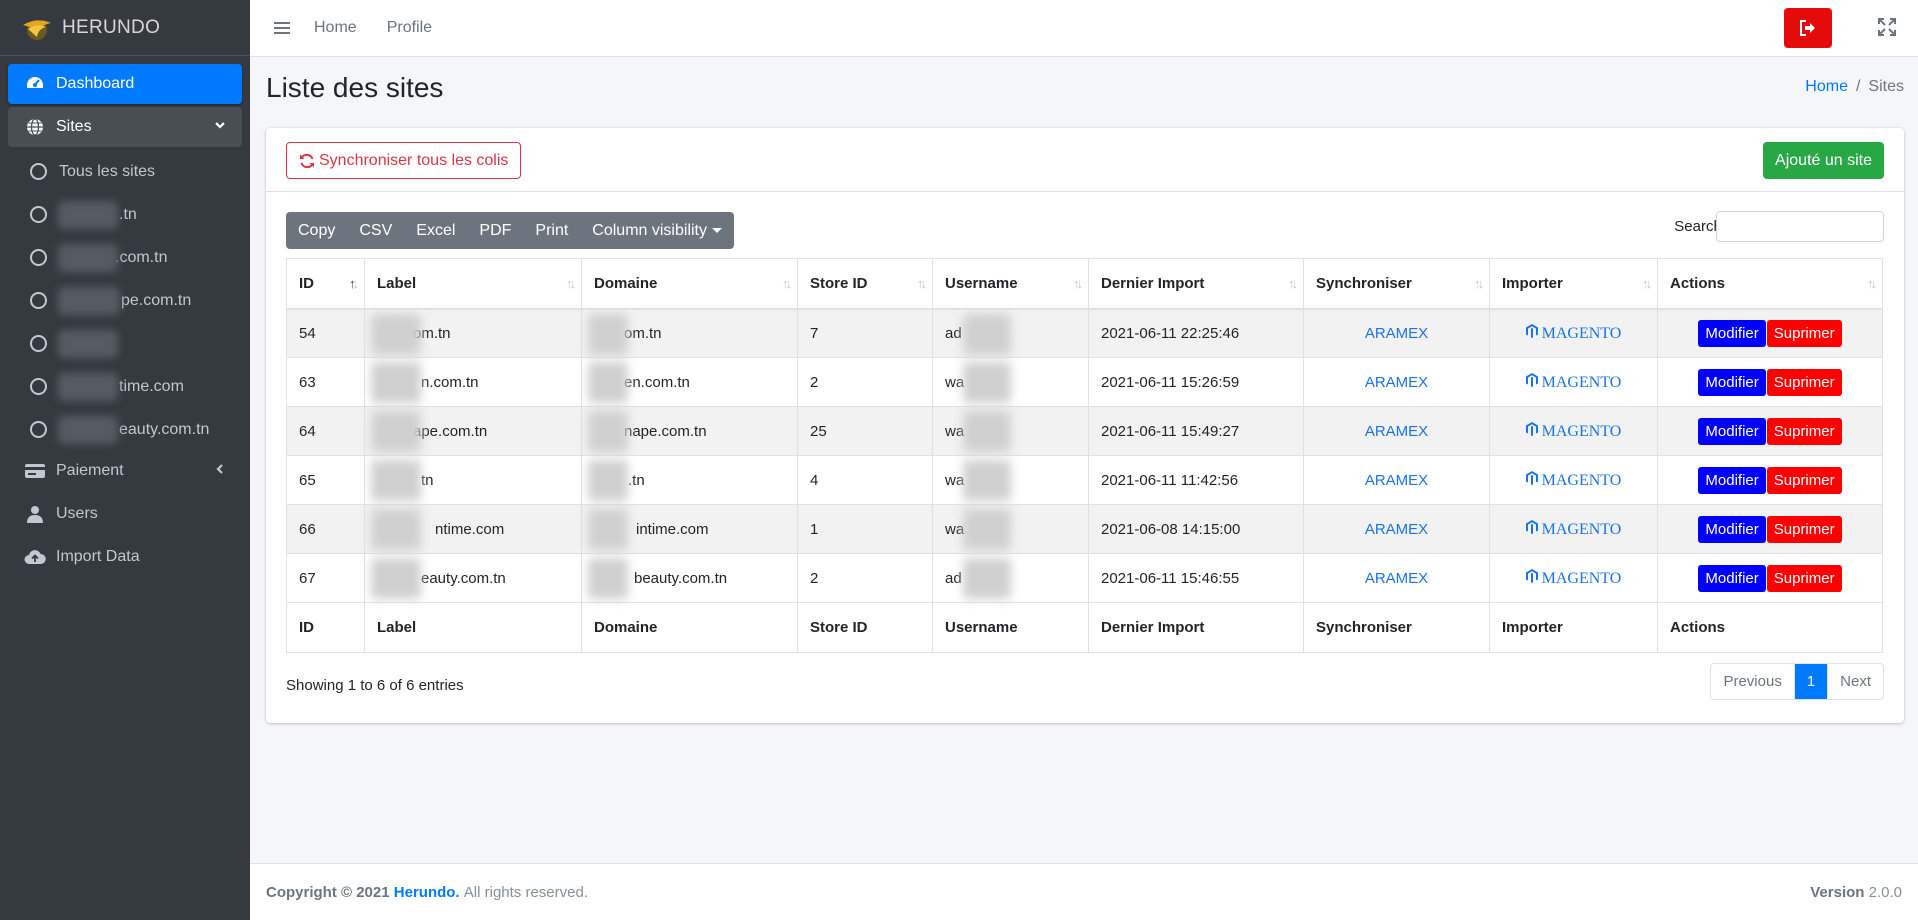 The width and height of the screenshot is (1918, 920). I want to click on add-site-button: Ajouté un site, so click(1823, 160).